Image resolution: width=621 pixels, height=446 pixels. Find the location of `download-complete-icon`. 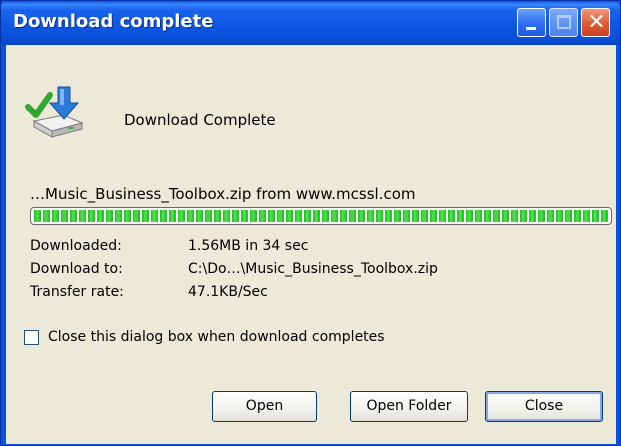

download-complete-icon is located at coordinates (54, 112).